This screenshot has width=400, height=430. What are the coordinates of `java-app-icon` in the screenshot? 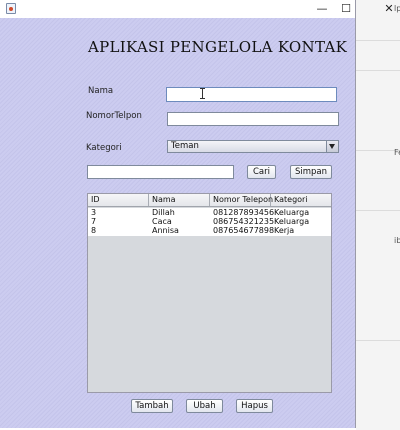 It's located at (11, 8).